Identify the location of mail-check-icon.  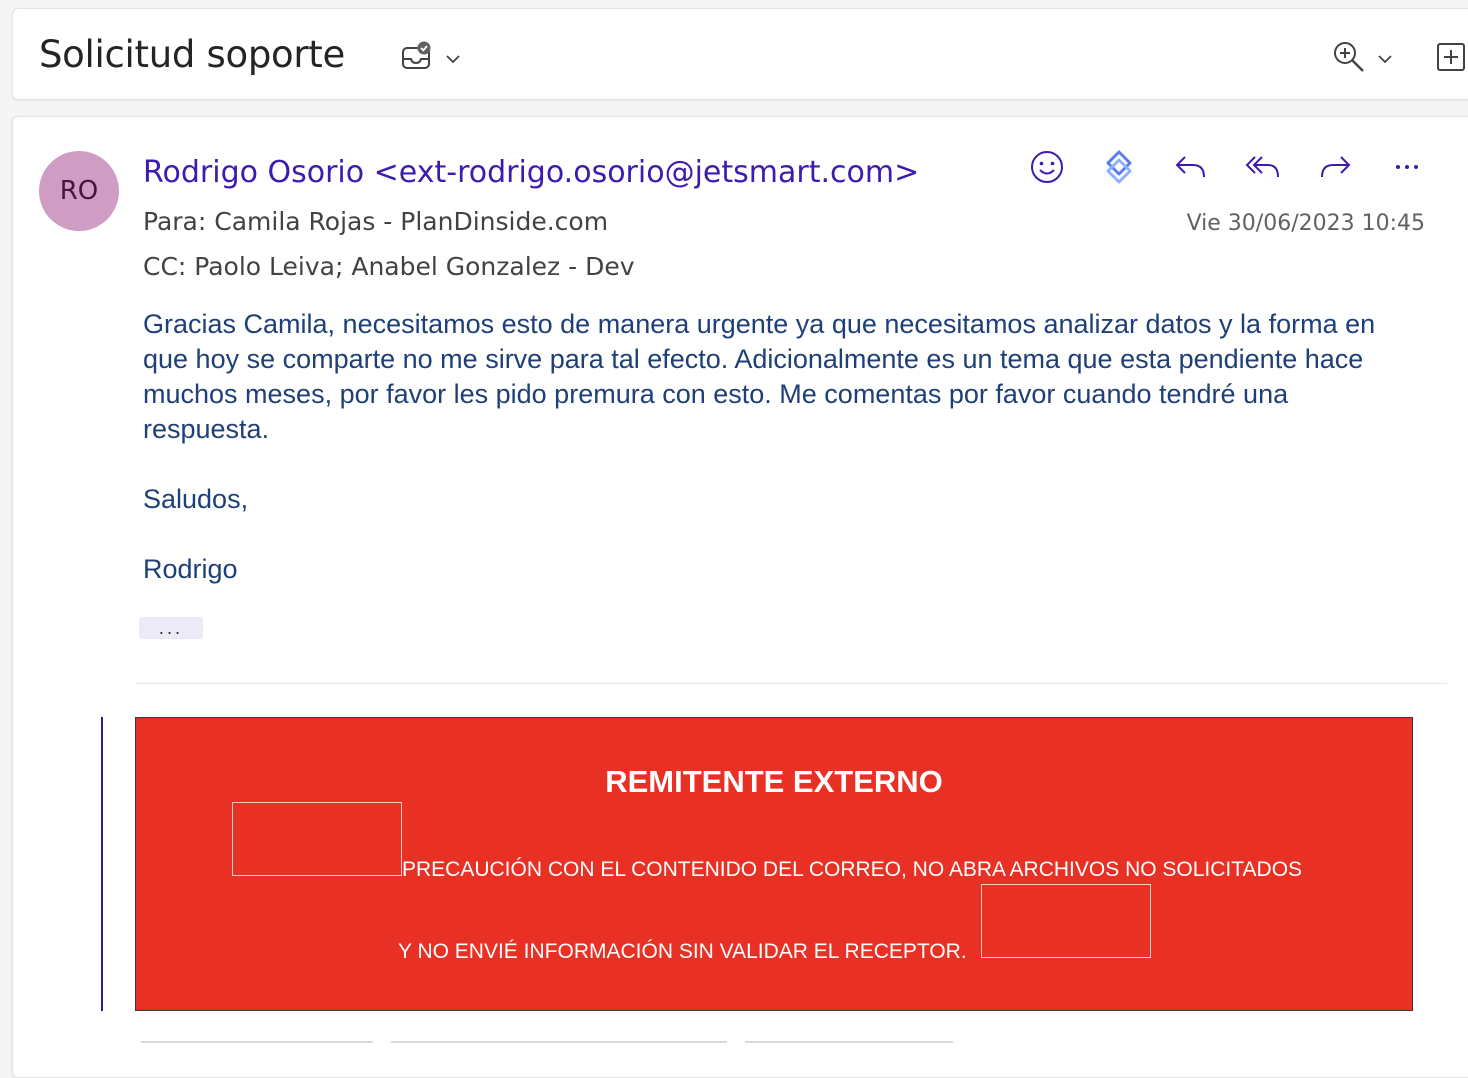
(416, 55).